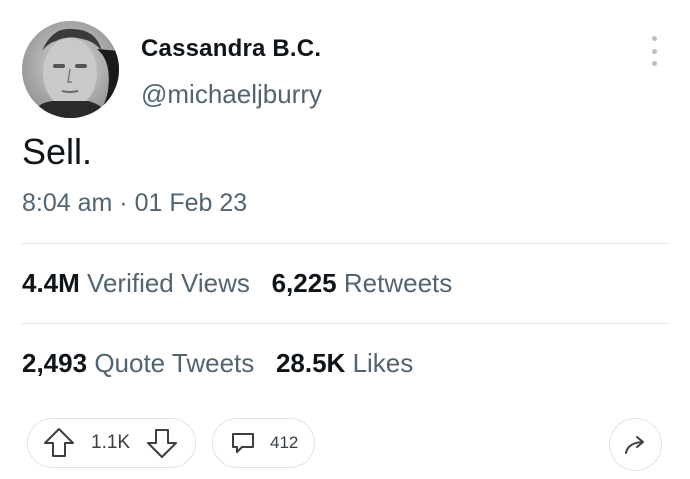 The width and height of the screenshot is (690, 479). Describe the element at coordinates (162, 443) in the screenshot. I see `arrow-down-icon` at that location.